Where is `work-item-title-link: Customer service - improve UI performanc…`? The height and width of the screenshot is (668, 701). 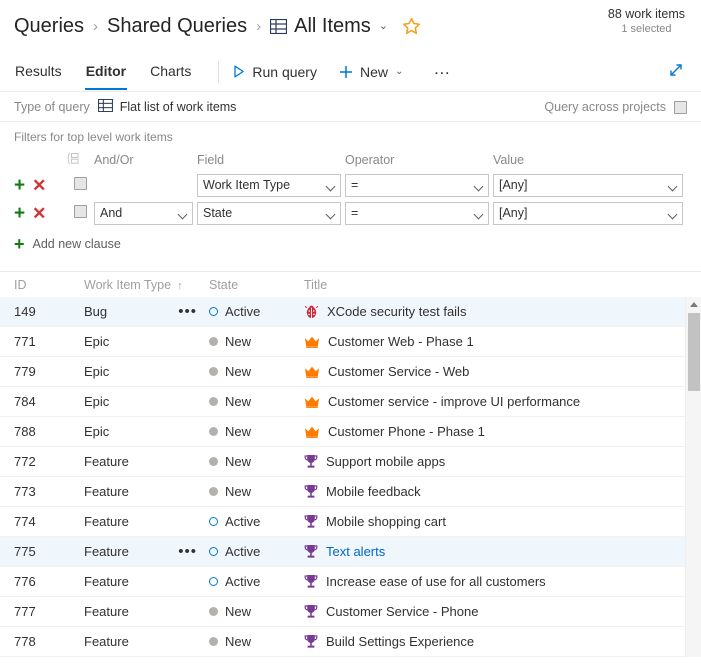
work-item-title-link: Customer service - improve UI performanc… is located at coordinates (454, 401).